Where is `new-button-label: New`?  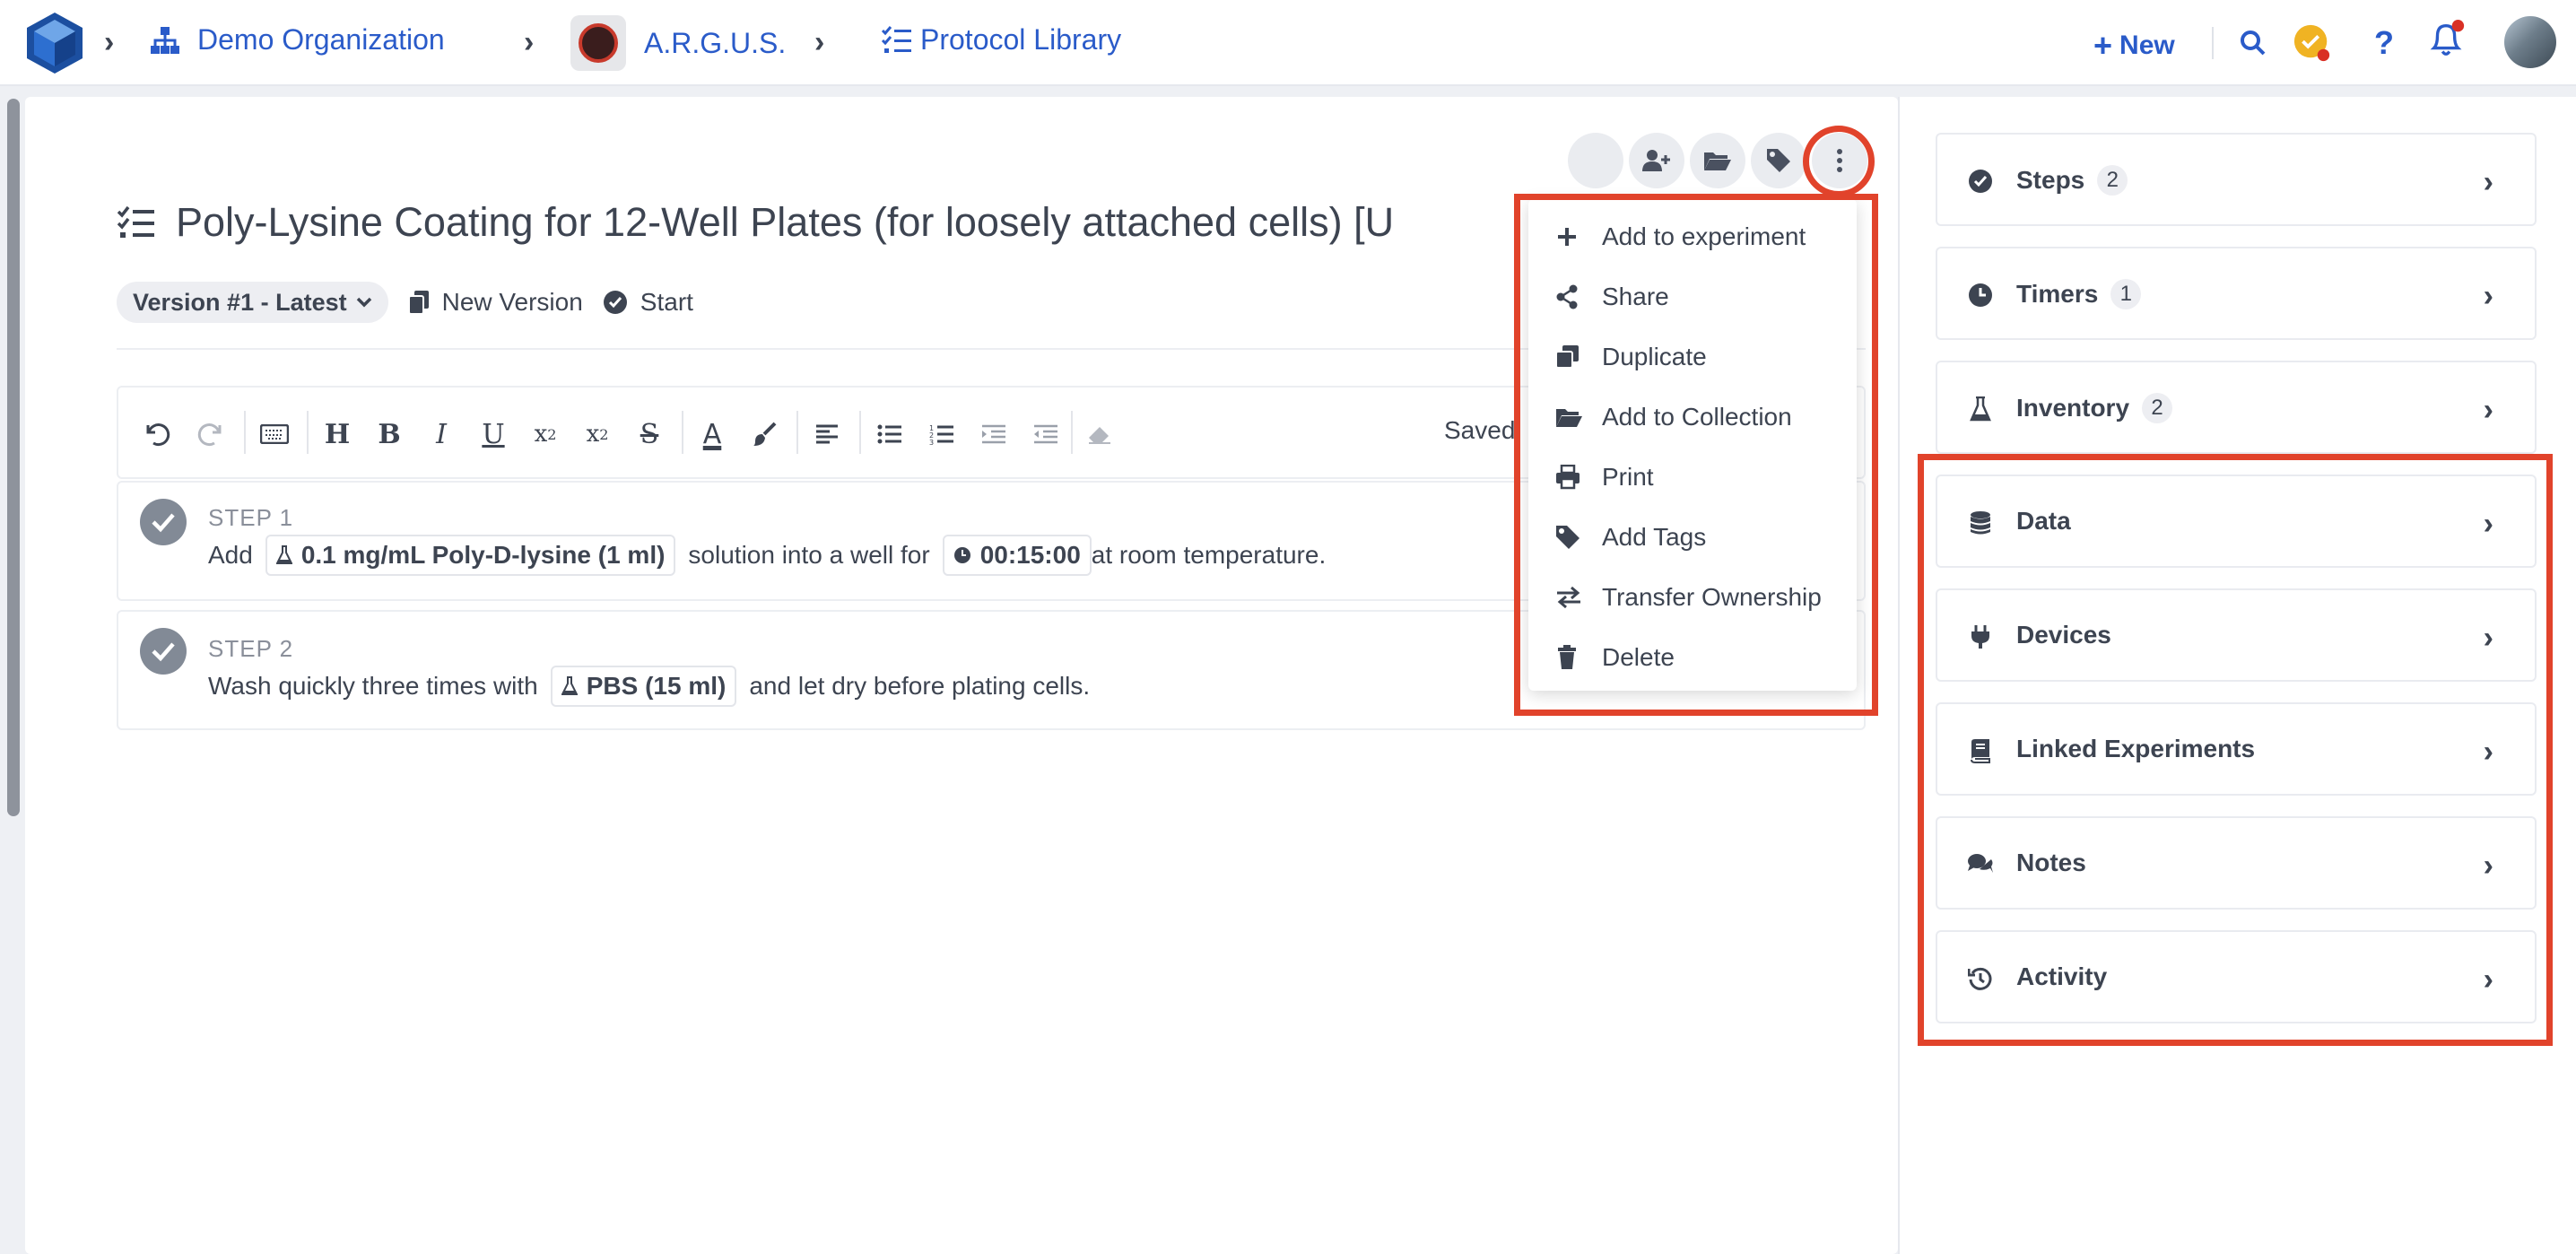 new-button-label: New is located at coordinates (2147, 45).